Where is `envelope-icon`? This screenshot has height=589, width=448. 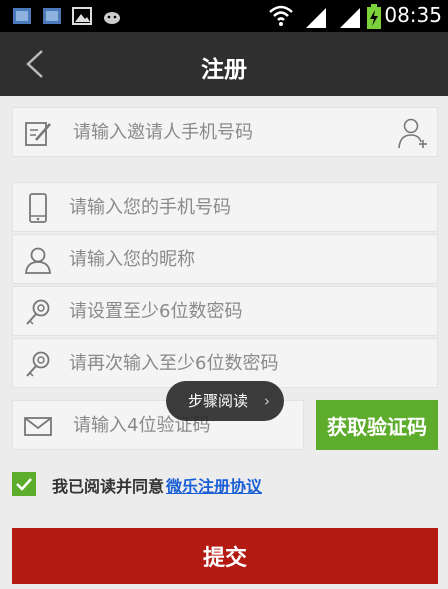 envelope-icon is located at coordinates (38, 426).